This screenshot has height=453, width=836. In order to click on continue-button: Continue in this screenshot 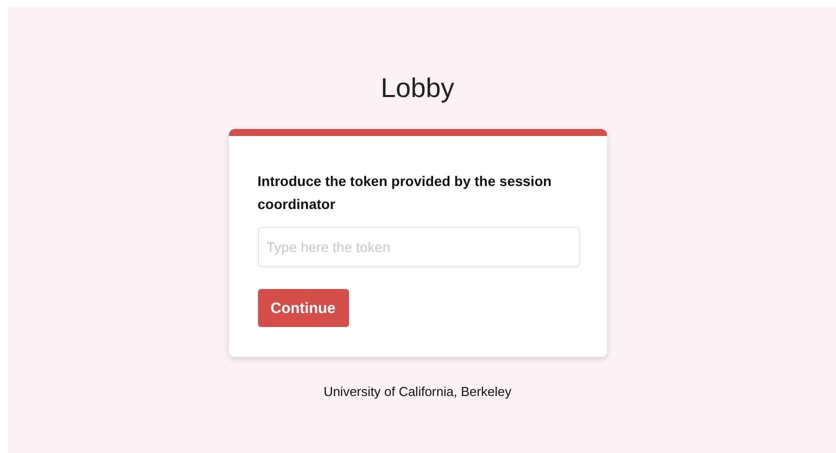, I will do `click(303, 308)`.